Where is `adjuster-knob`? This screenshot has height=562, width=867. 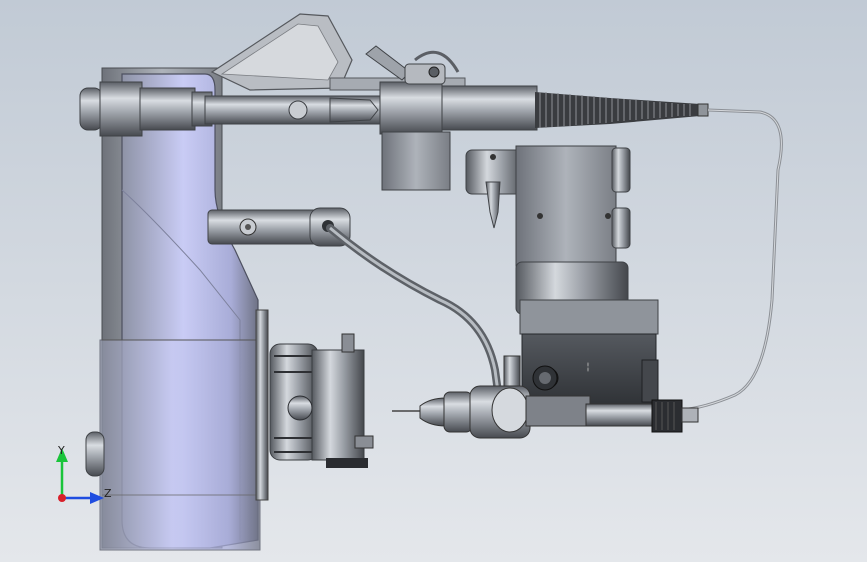
adjuster-knob is located at coordinates (545, 378).